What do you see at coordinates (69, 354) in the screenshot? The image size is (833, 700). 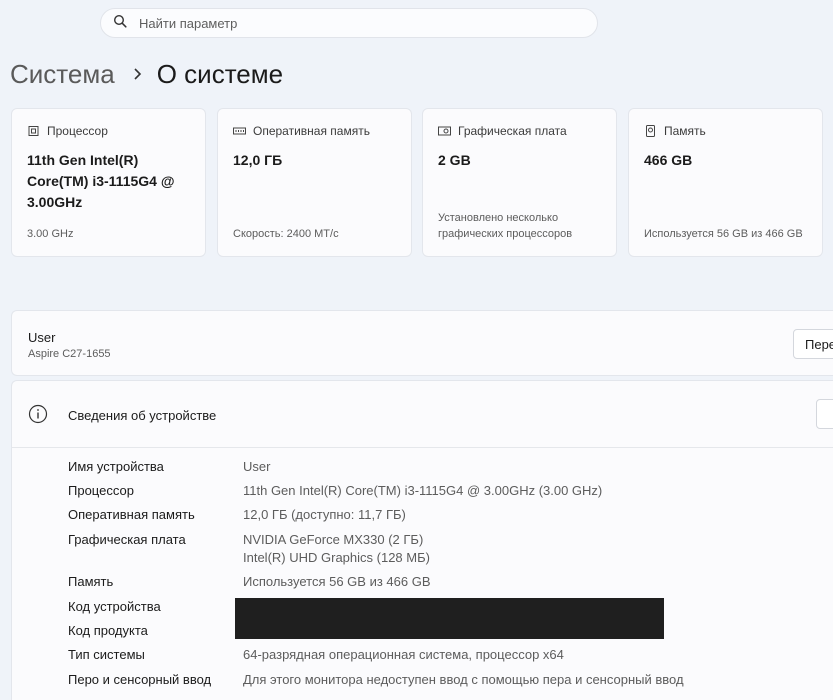 I see `device-model: Aspire C27-1655` at bounding box center [69, 354].